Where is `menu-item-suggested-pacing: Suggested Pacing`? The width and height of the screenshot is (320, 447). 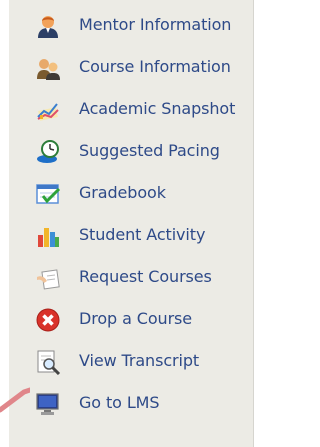 menu-item-suggested-pacing: Suggested Pacing is located at coordinates (131, 151).